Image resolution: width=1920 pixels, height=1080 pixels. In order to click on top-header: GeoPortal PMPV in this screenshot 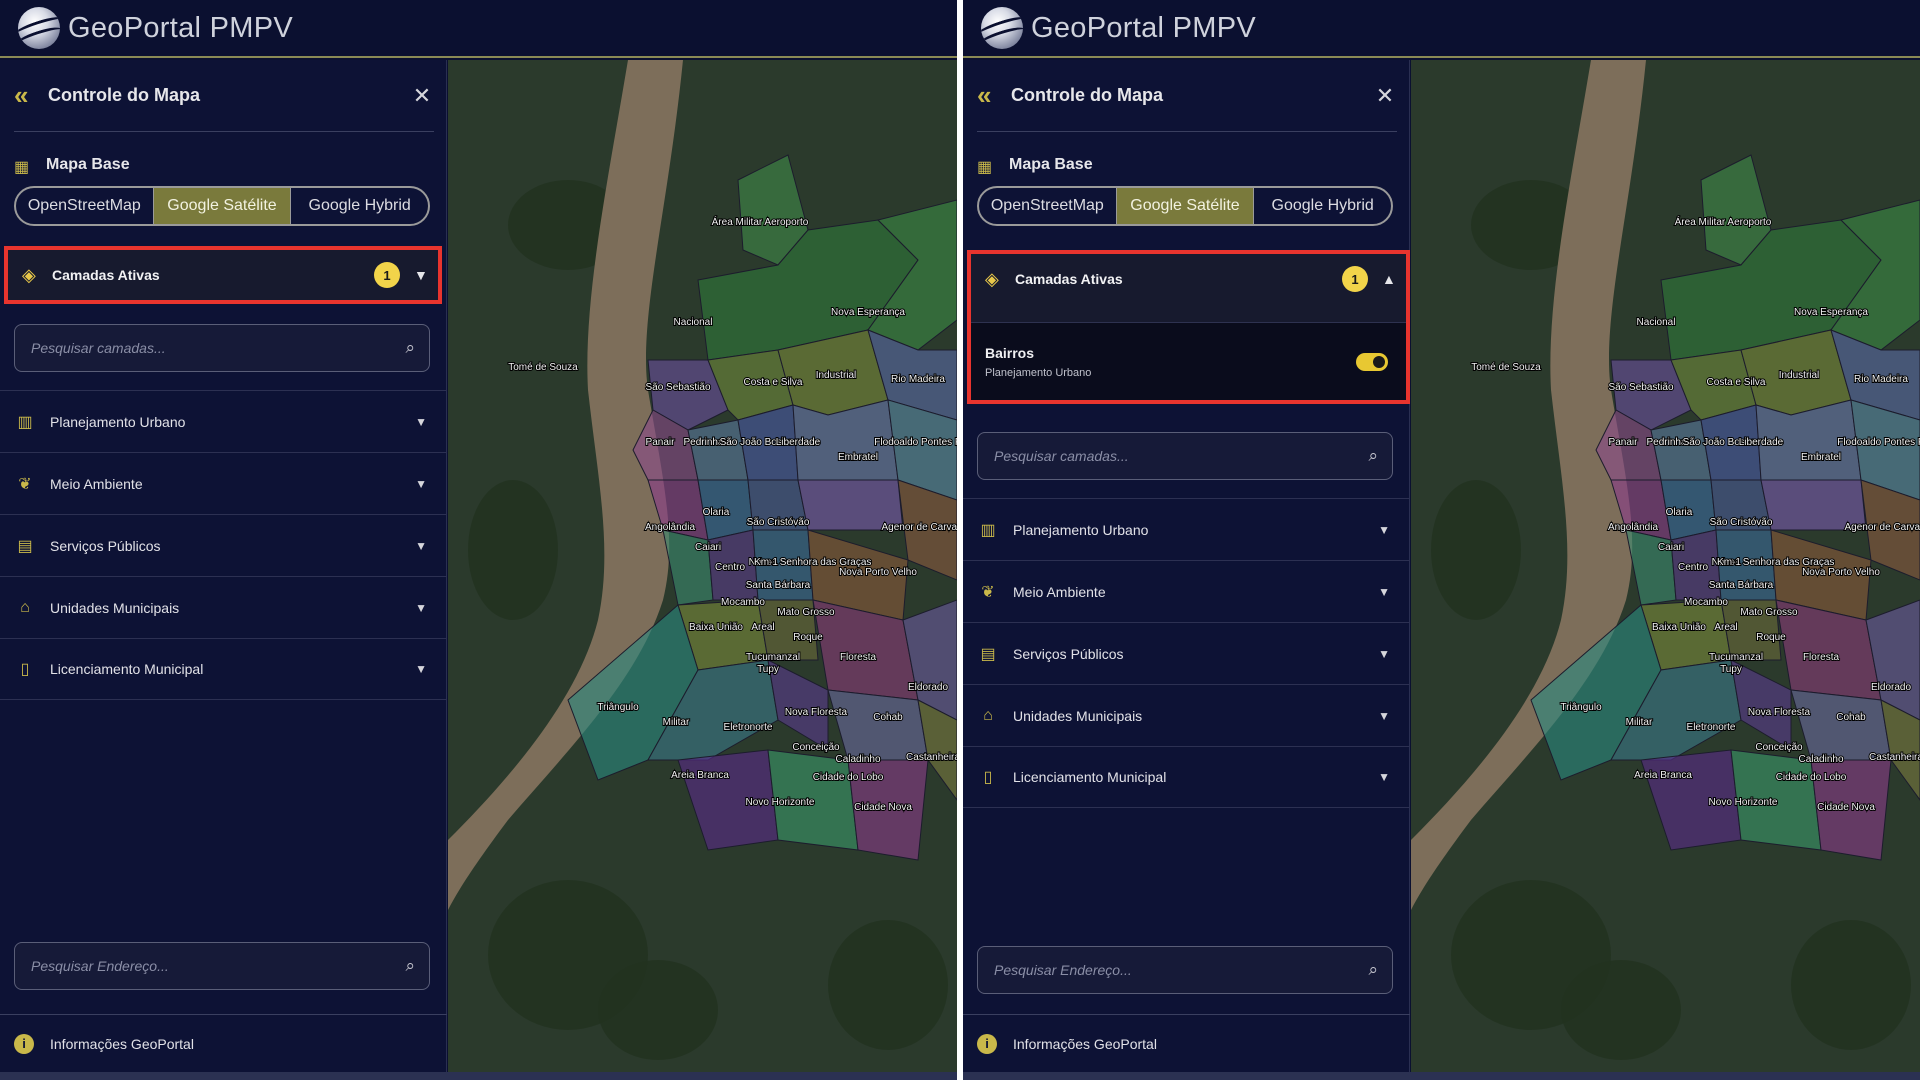, I will do `click(478, 29)`.